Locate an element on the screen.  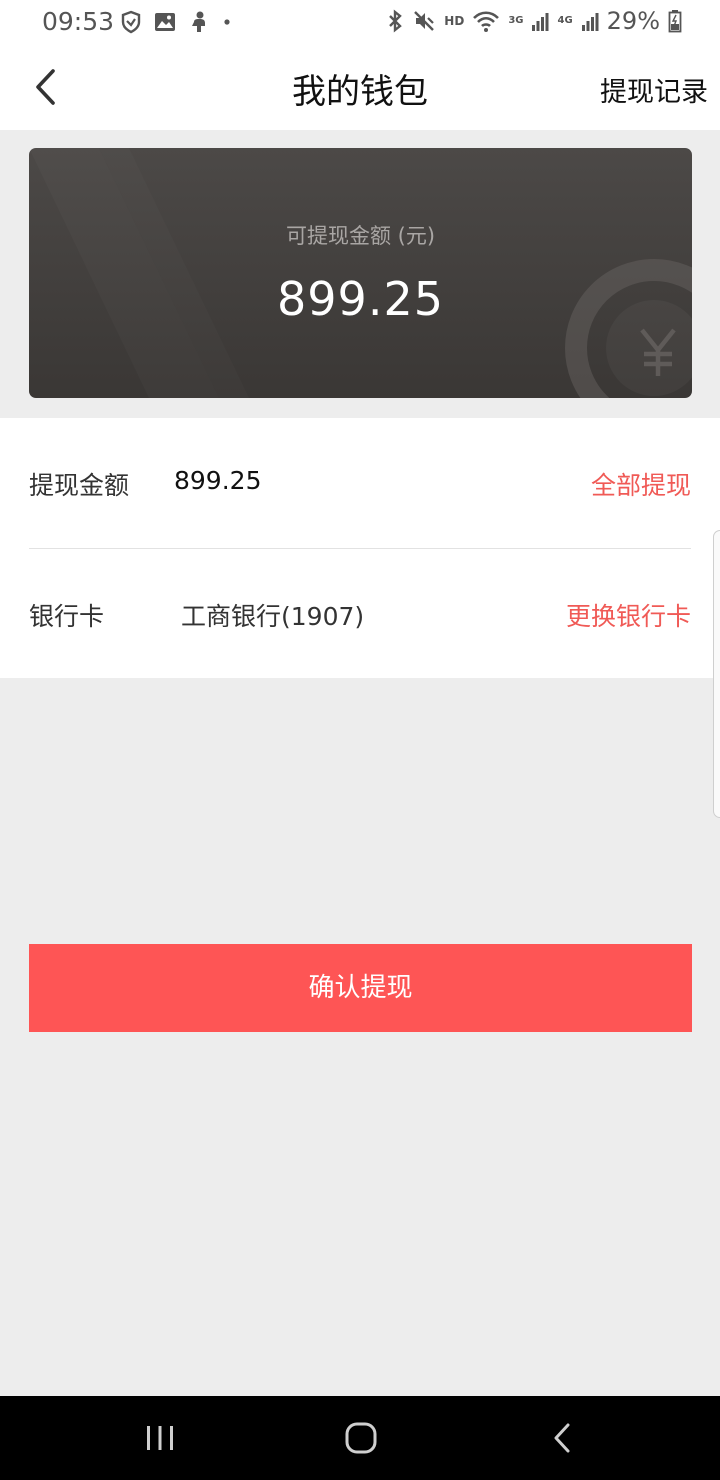
system-back-button is located at coordinates (562, 1438).